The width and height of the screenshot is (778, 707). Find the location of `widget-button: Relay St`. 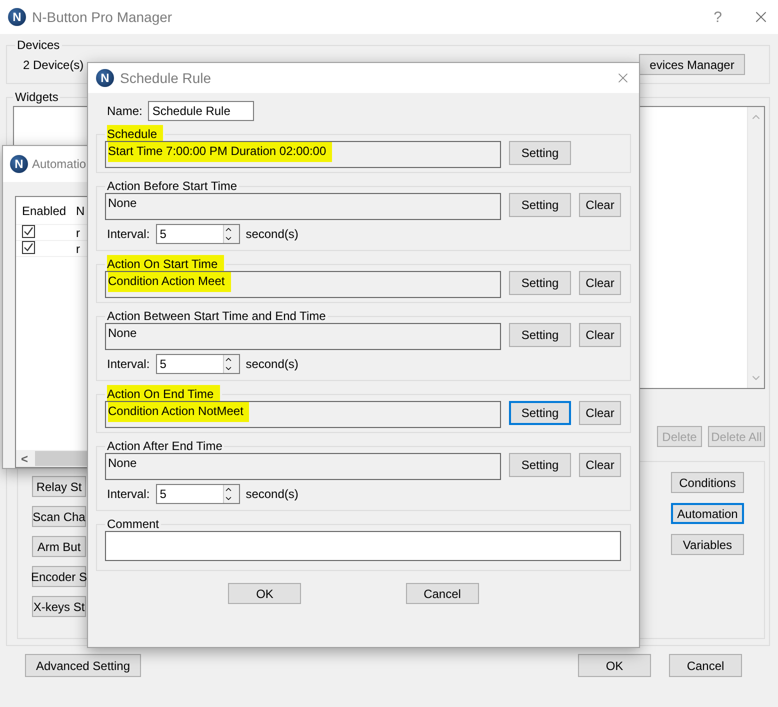

widget-button: Relay St is located at coordinates (59, 486).